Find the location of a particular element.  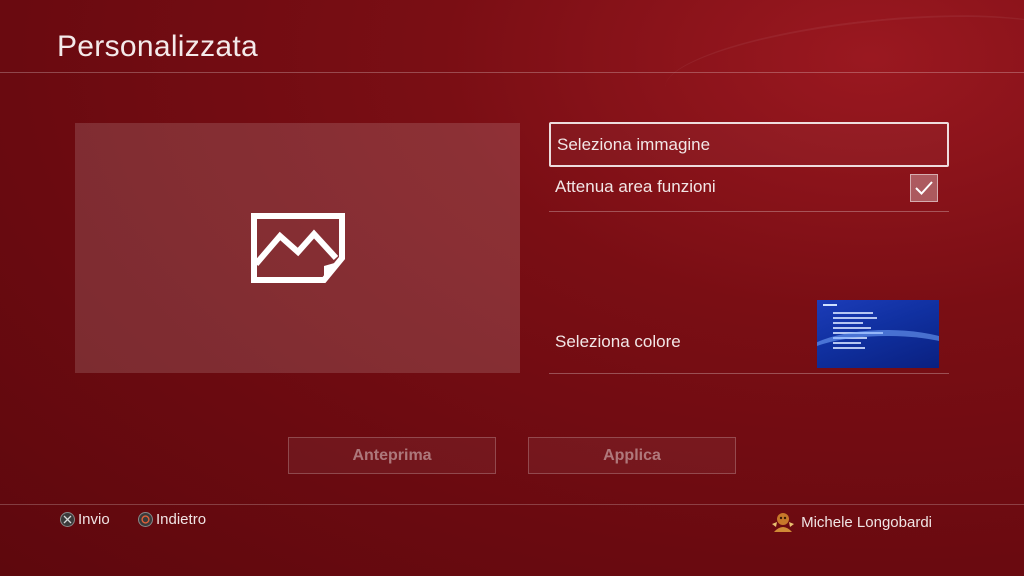

bottom-divider is located at coordinates (512, 504).